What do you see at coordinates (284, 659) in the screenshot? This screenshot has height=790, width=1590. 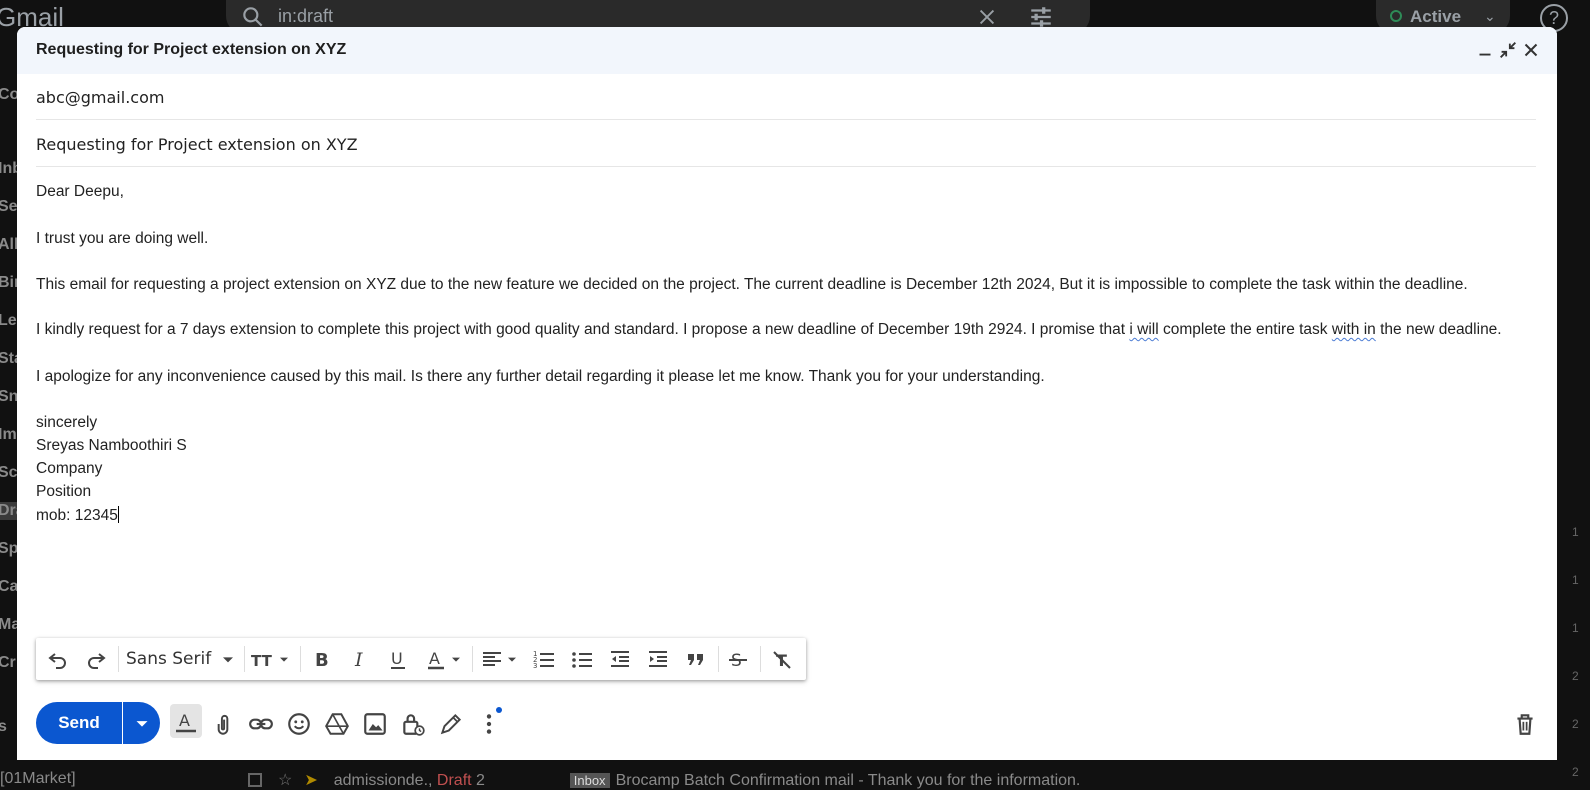 I see `size-dropdown-icon` at bounding box center [284, 659].